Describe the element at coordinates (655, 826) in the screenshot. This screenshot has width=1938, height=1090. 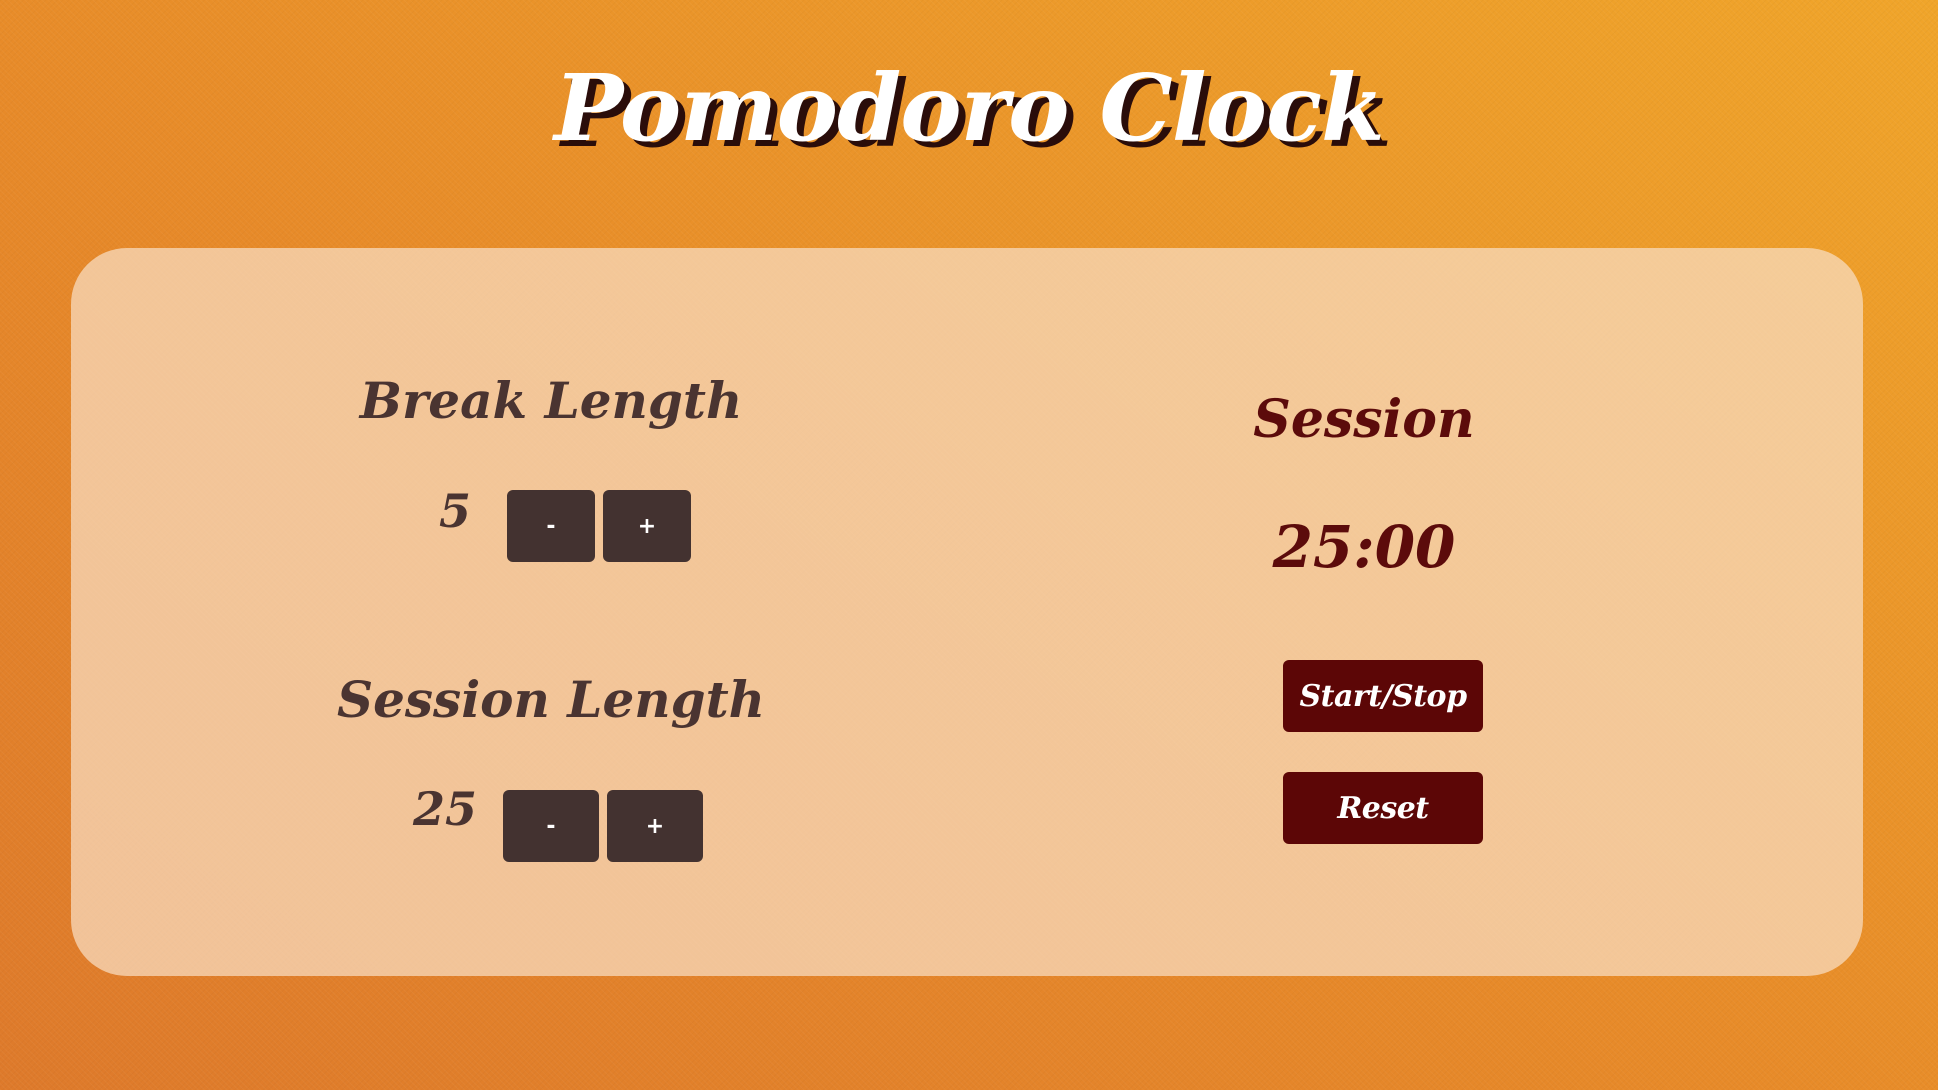
I see `session-increment-button: +` at that location.